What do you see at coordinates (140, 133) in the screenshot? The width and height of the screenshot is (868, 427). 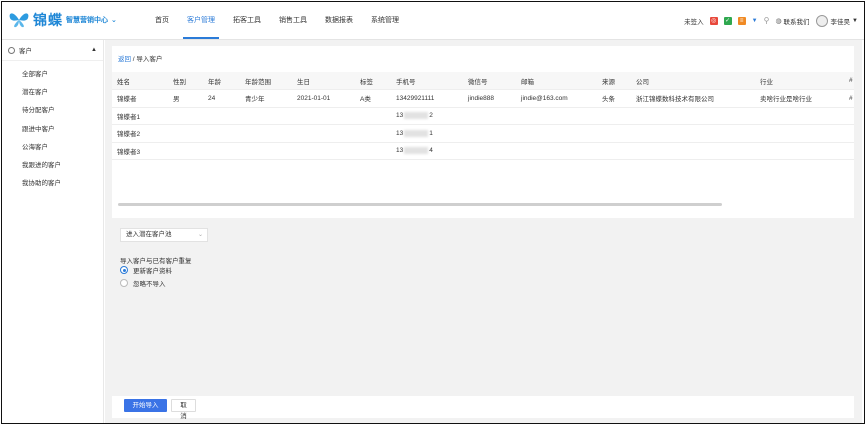 I see `cell-name: 锦蝶者2` at bounding box center [140, 133].